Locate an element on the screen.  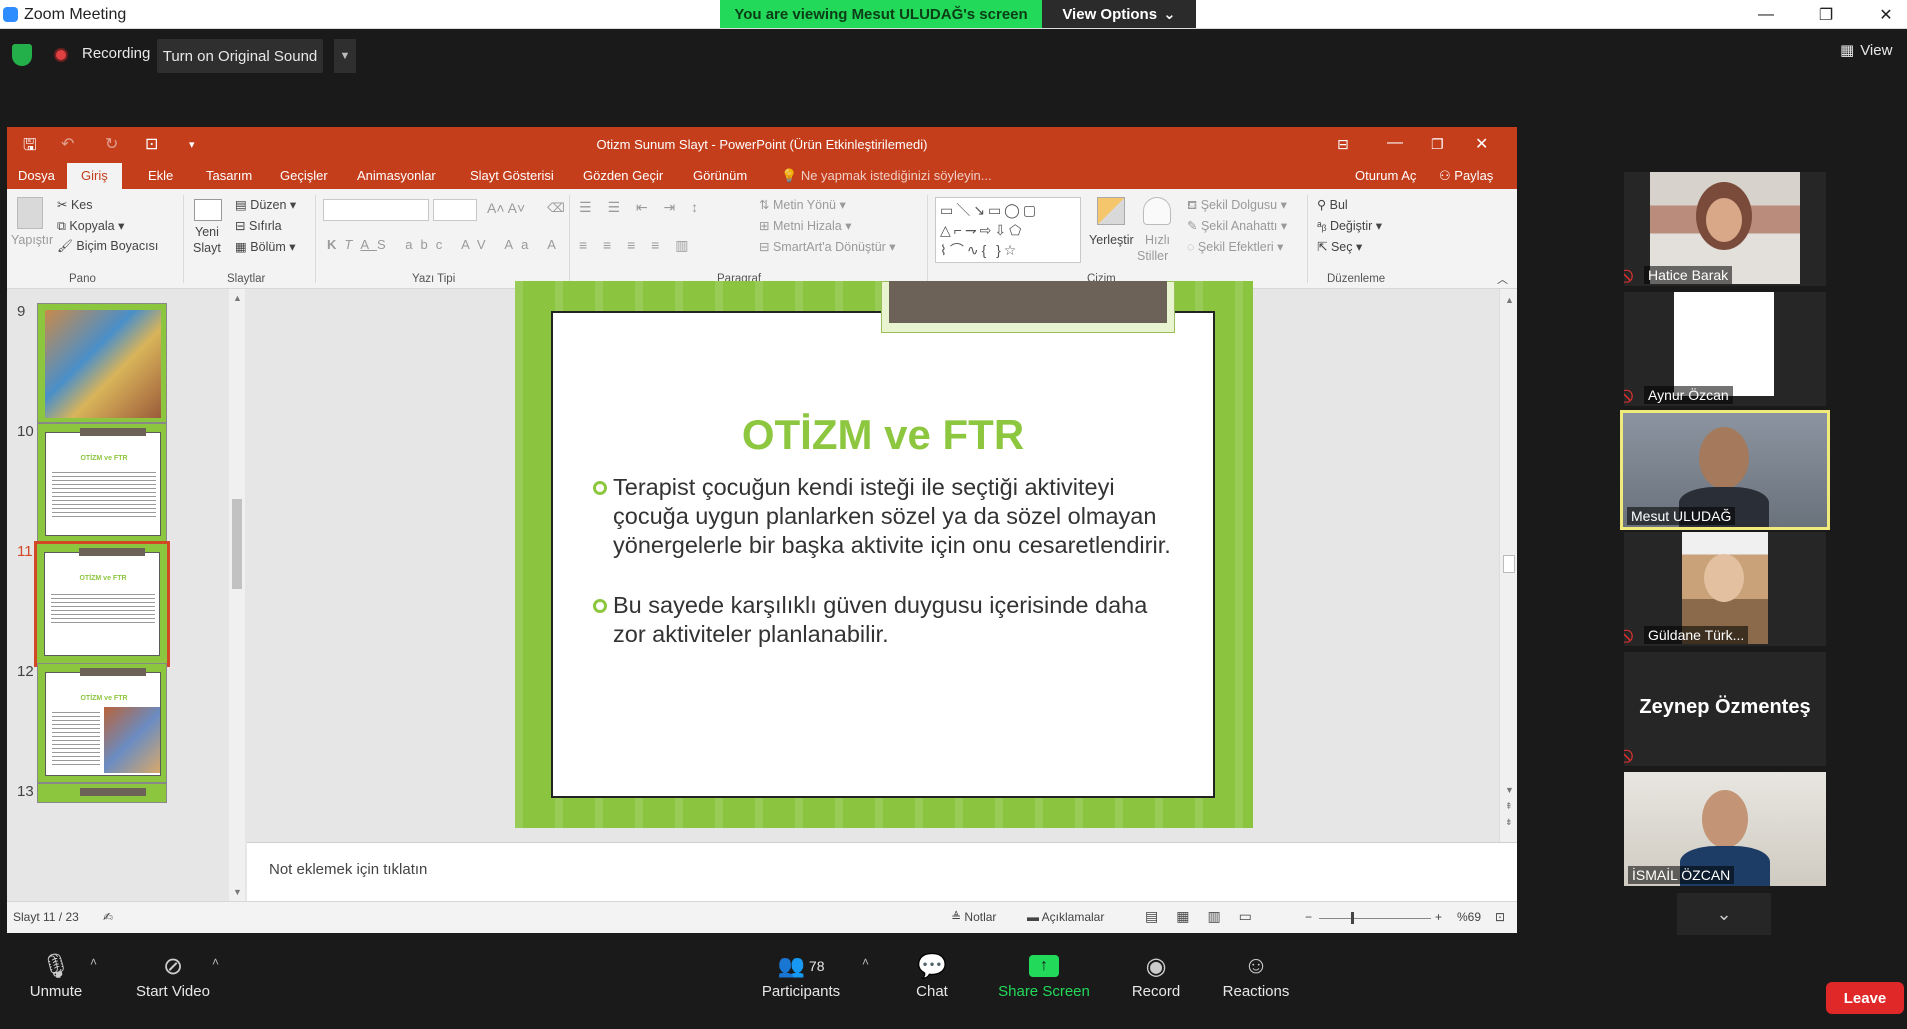
reset-button: ⊟ Sıfırla is located at coordinates (258, 225).